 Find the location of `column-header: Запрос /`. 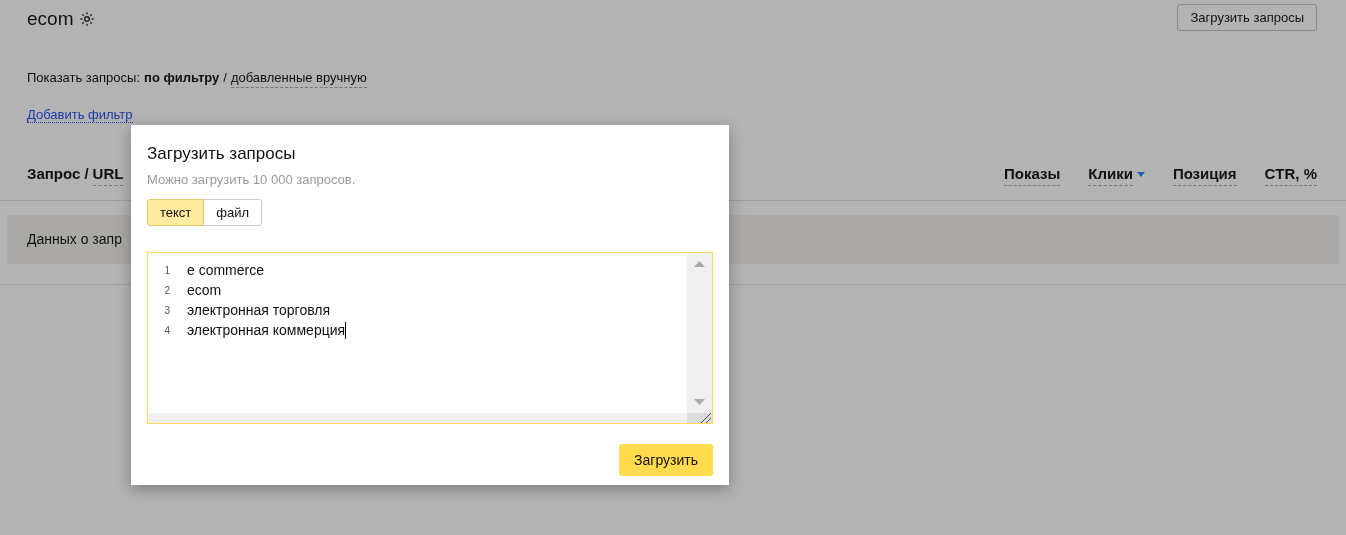

column-header: Запрос / is located at coordinates (58, 174).